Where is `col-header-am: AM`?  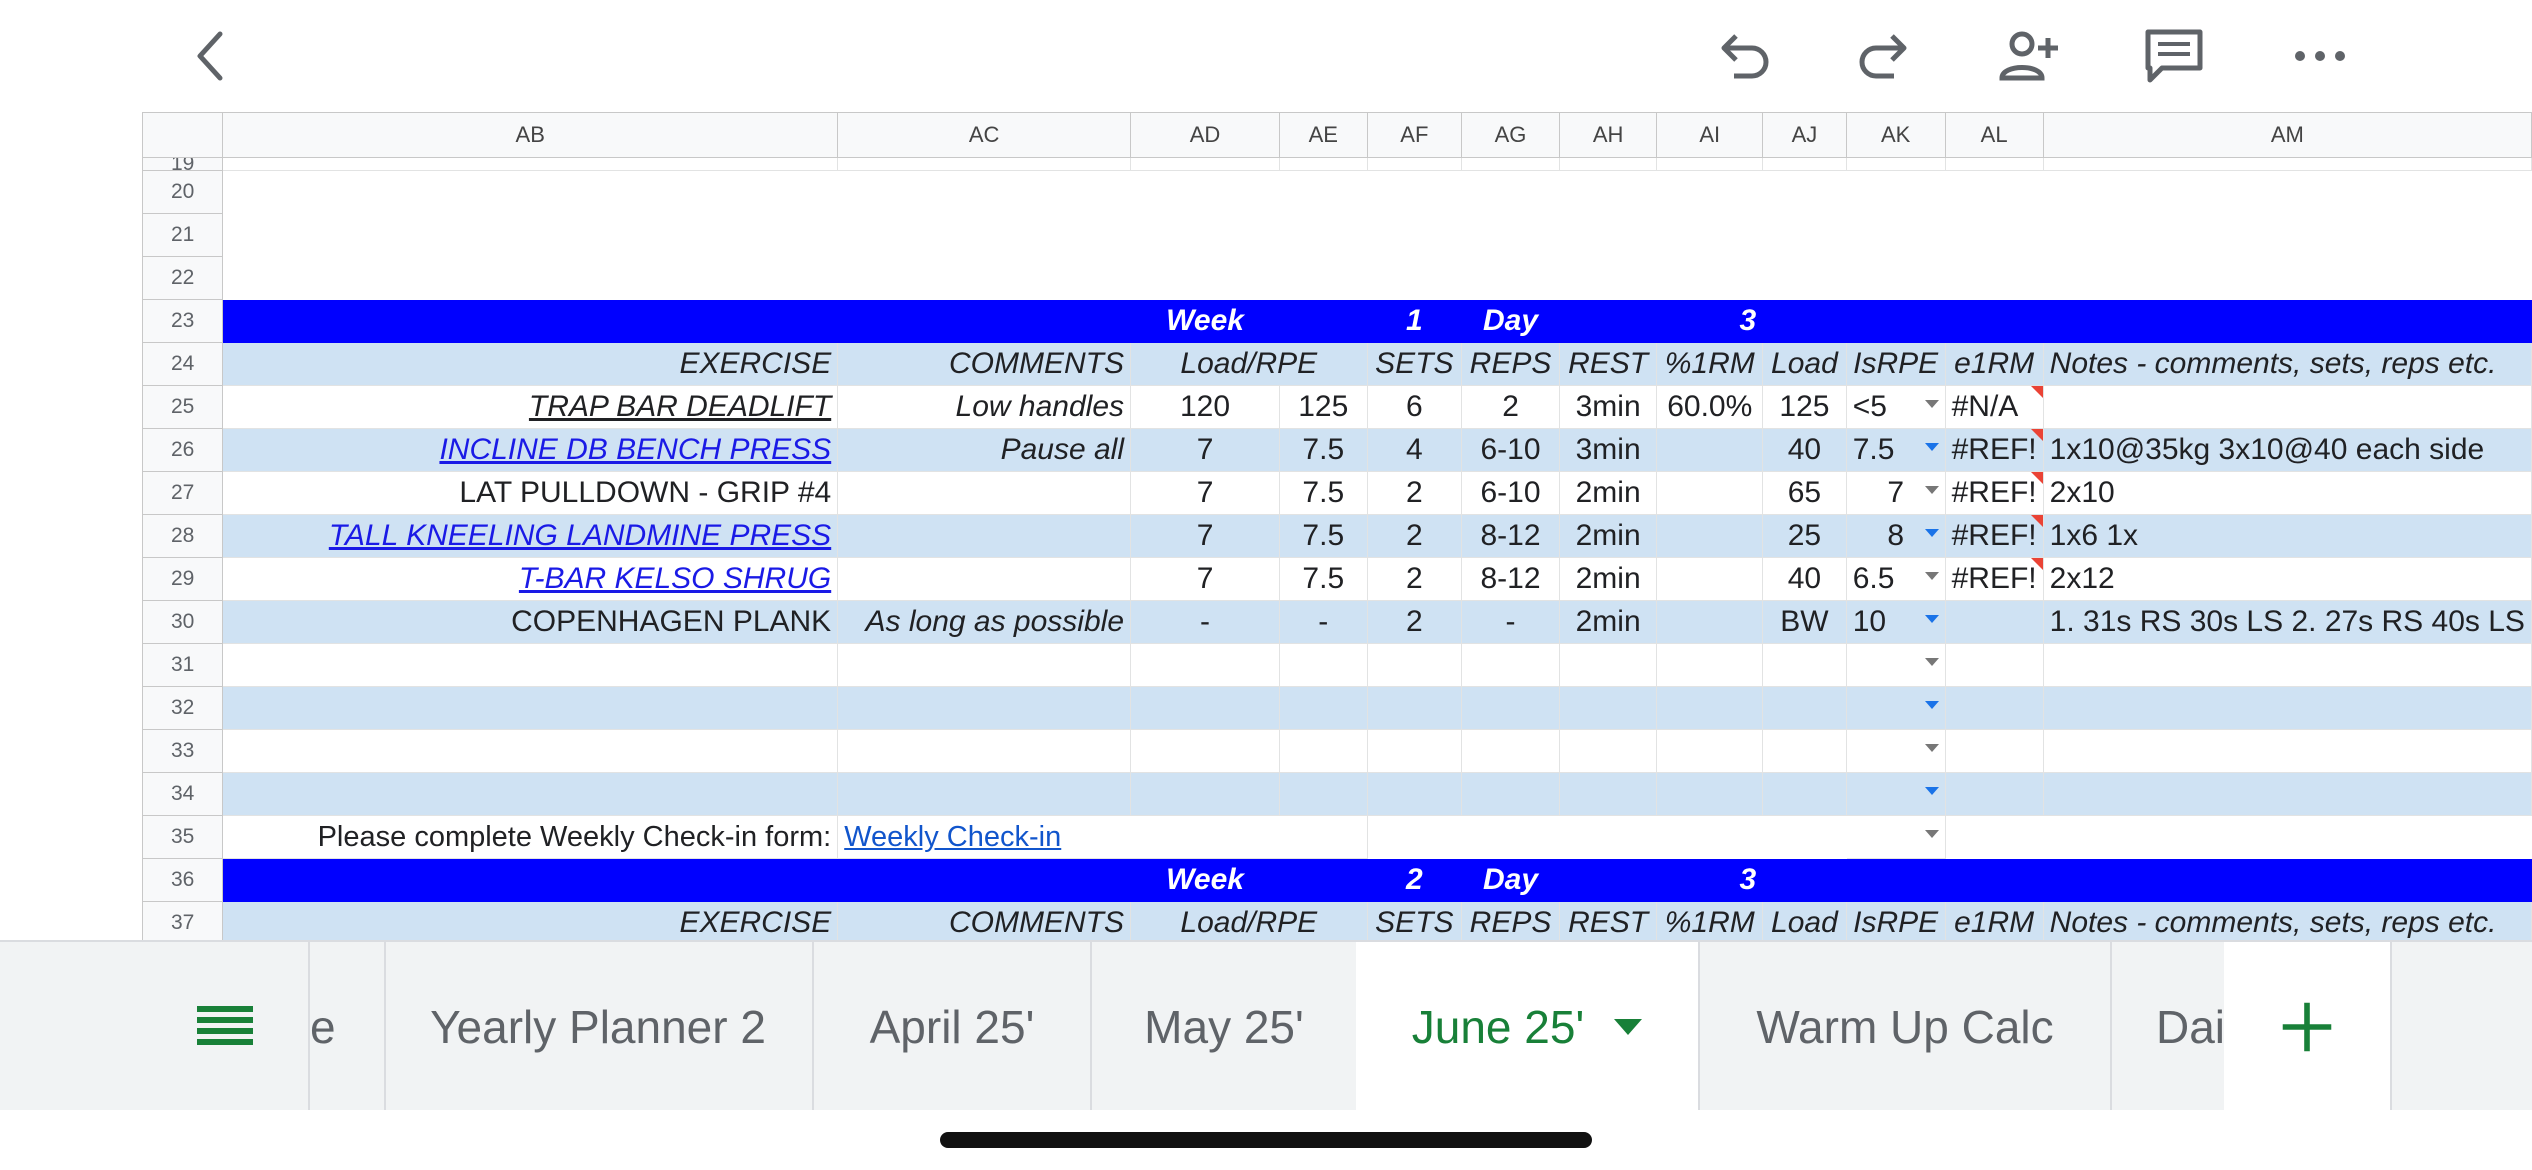
col-header-am: AM is located at coordinates (2287, 135).